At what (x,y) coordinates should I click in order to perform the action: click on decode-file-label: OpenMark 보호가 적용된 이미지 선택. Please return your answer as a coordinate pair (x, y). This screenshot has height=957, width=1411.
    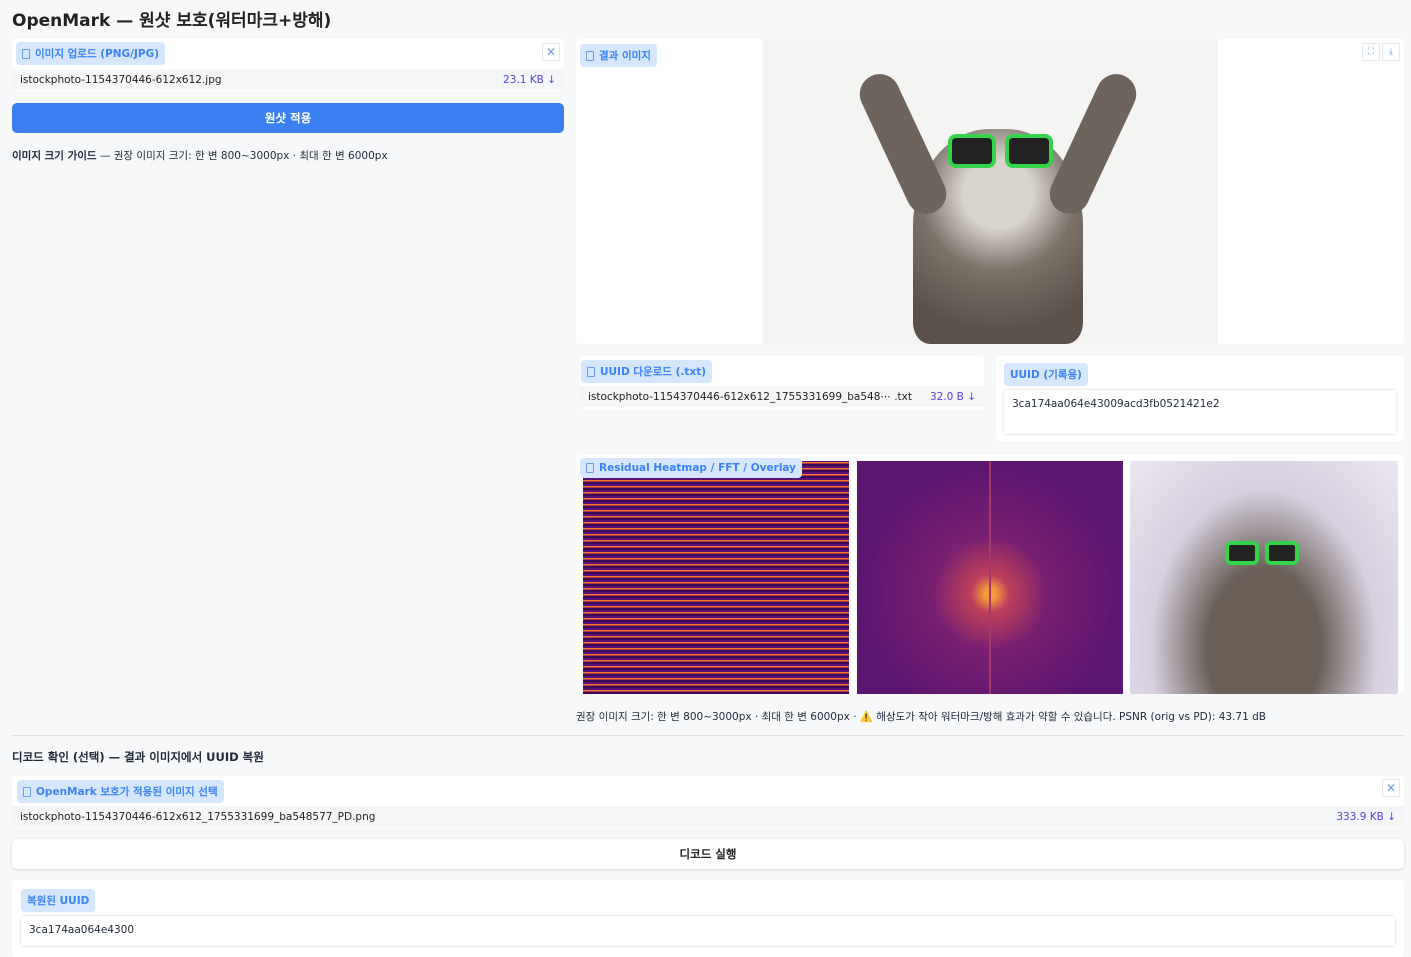
    Looking at the image, I should click on (120, 791).